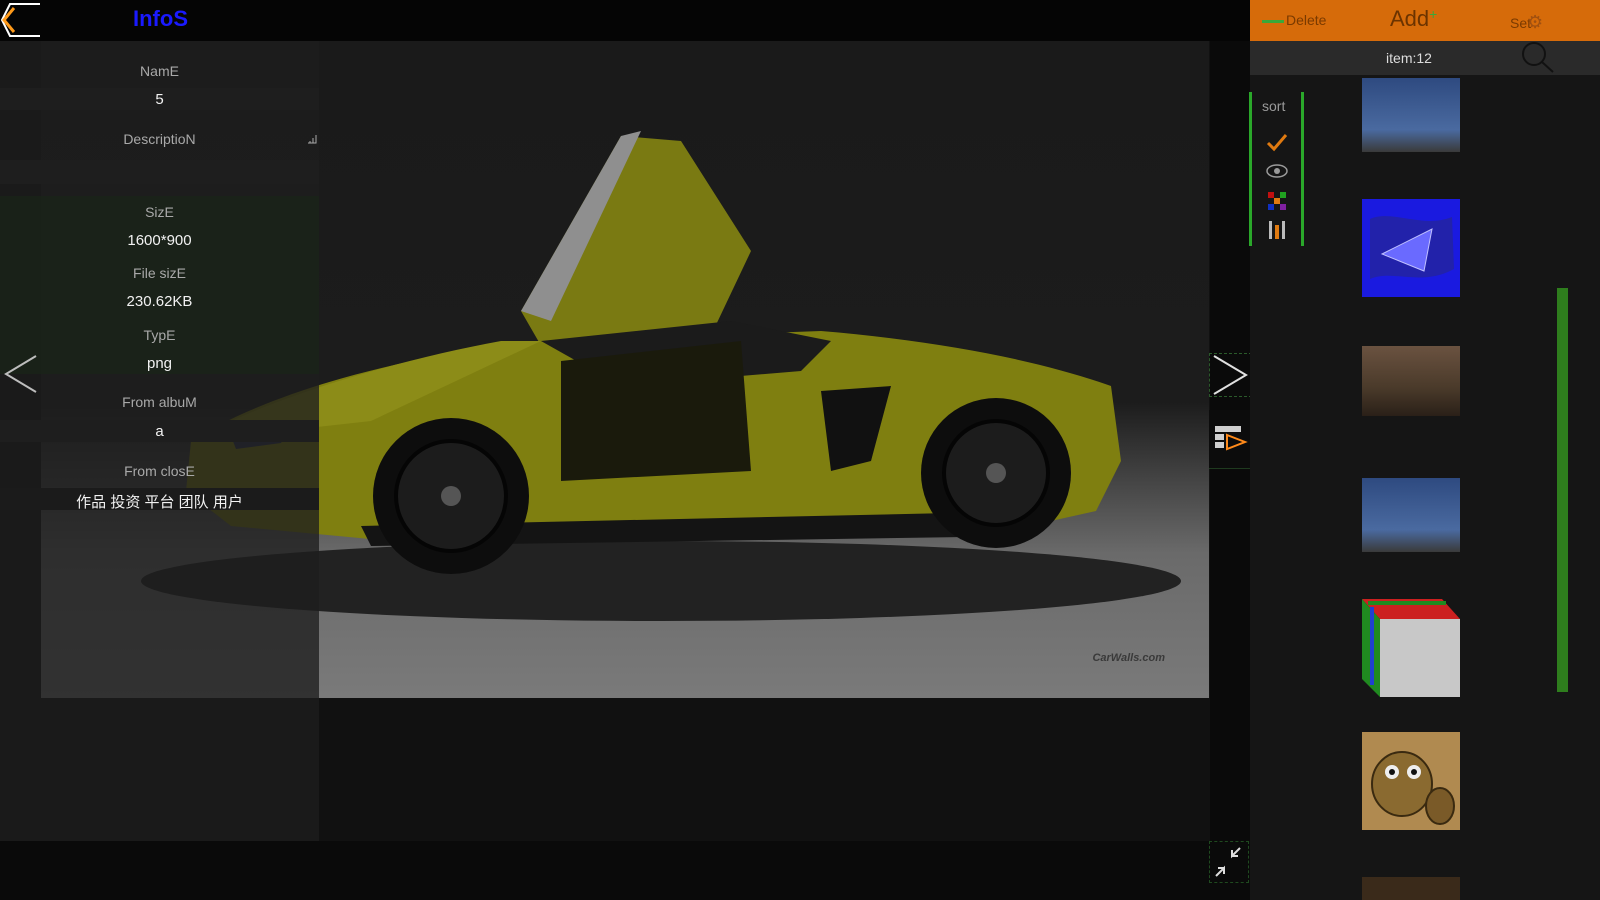 This screenshot has width=1600, height=900. What do you see at coordinates (1277, 142) in the screenshot?
I see `checkmark-icon` at bounding box center [1277, 142].